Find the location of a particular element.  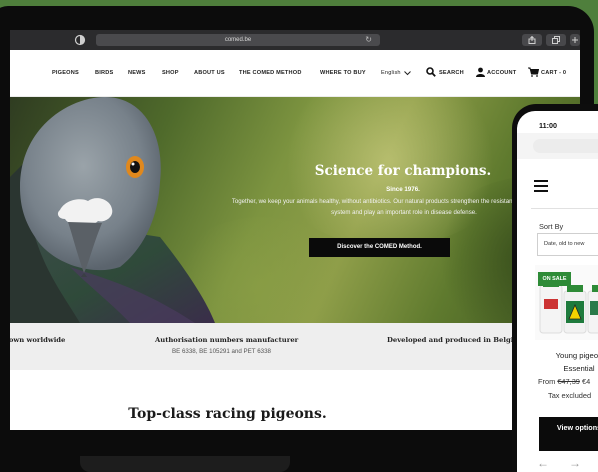

feature-developed-belgium: Developed and produced in Belgium is located at coordinates (456, 340).